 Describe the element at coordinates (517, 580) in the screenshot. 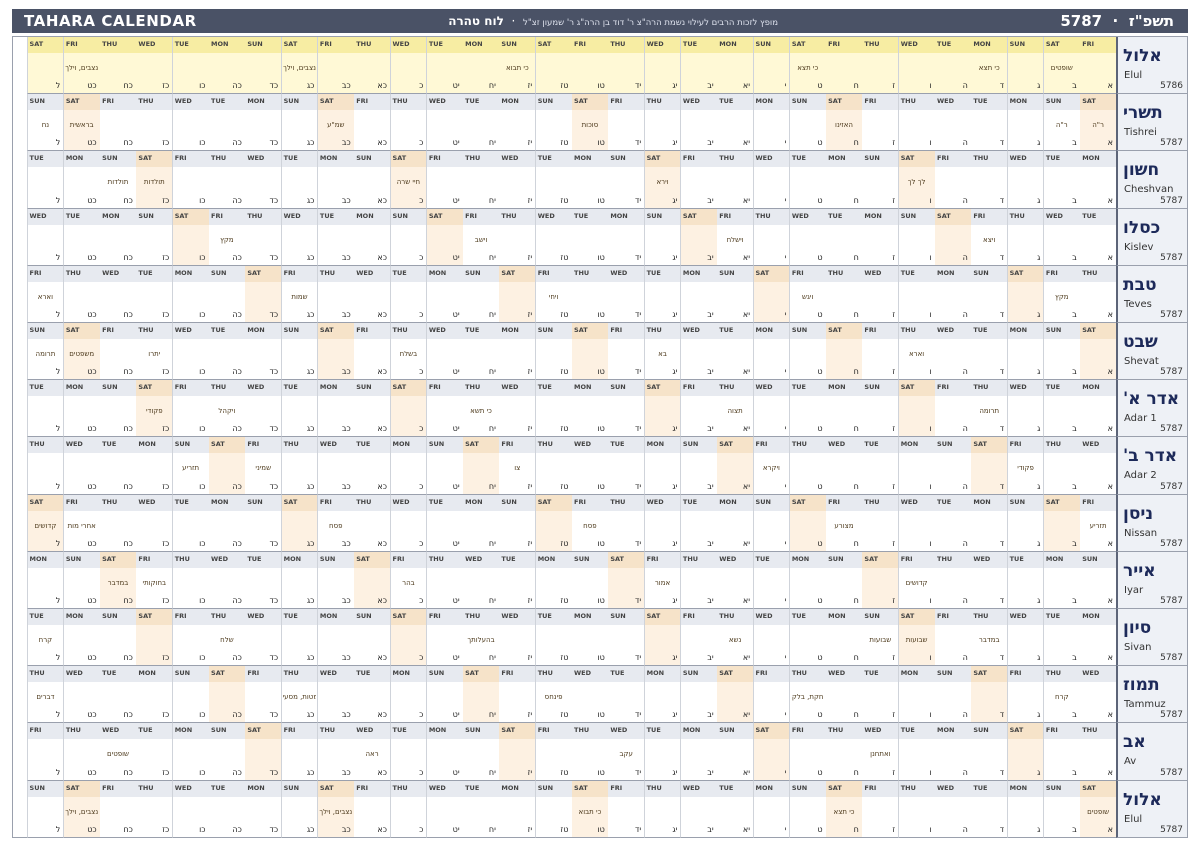

I see `day-cell: TUE יז` at that location.